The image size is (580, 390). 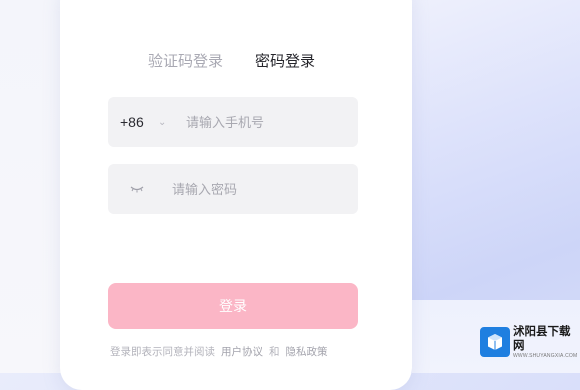 I want to click on login-tabs: 验证码登录 密码登录, so click(x=231, y=61).